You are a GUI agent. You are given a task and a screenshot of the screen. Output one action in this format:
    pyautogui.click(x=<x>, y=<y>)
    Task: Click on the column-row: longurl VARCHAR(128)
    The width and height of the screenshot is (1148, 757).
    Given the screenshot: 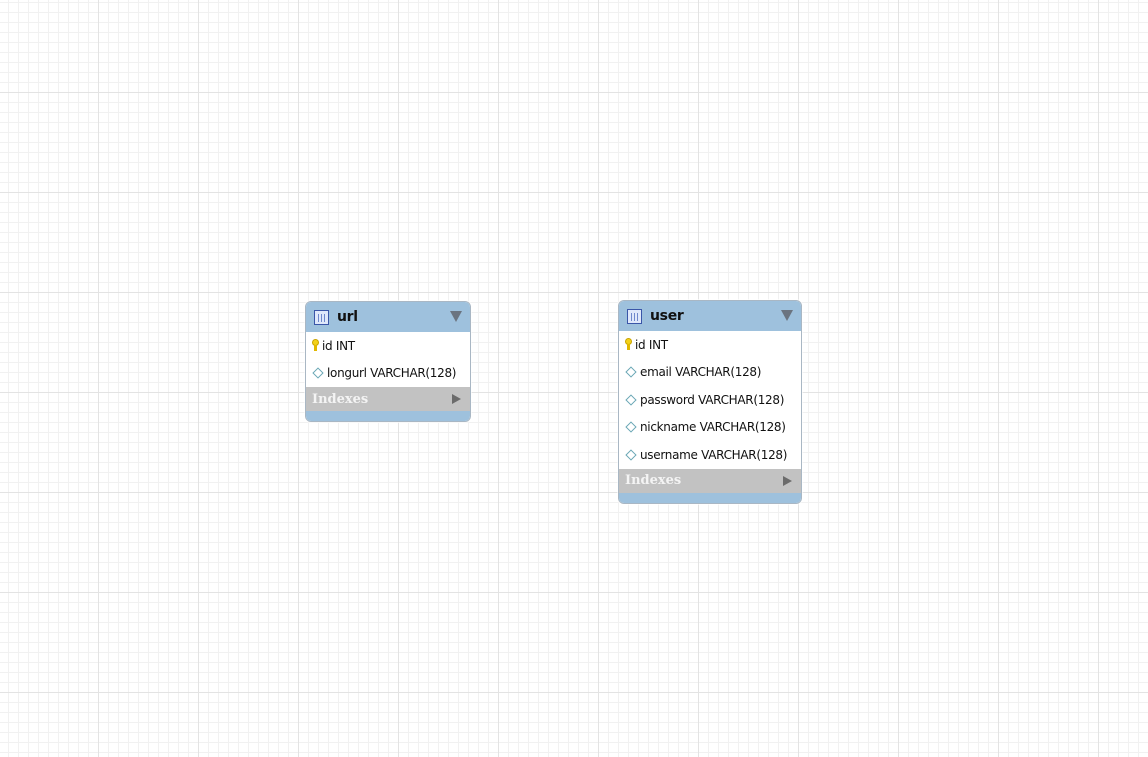 What is the action you would take?
    pyautogui.click(x=388, y=374)
    